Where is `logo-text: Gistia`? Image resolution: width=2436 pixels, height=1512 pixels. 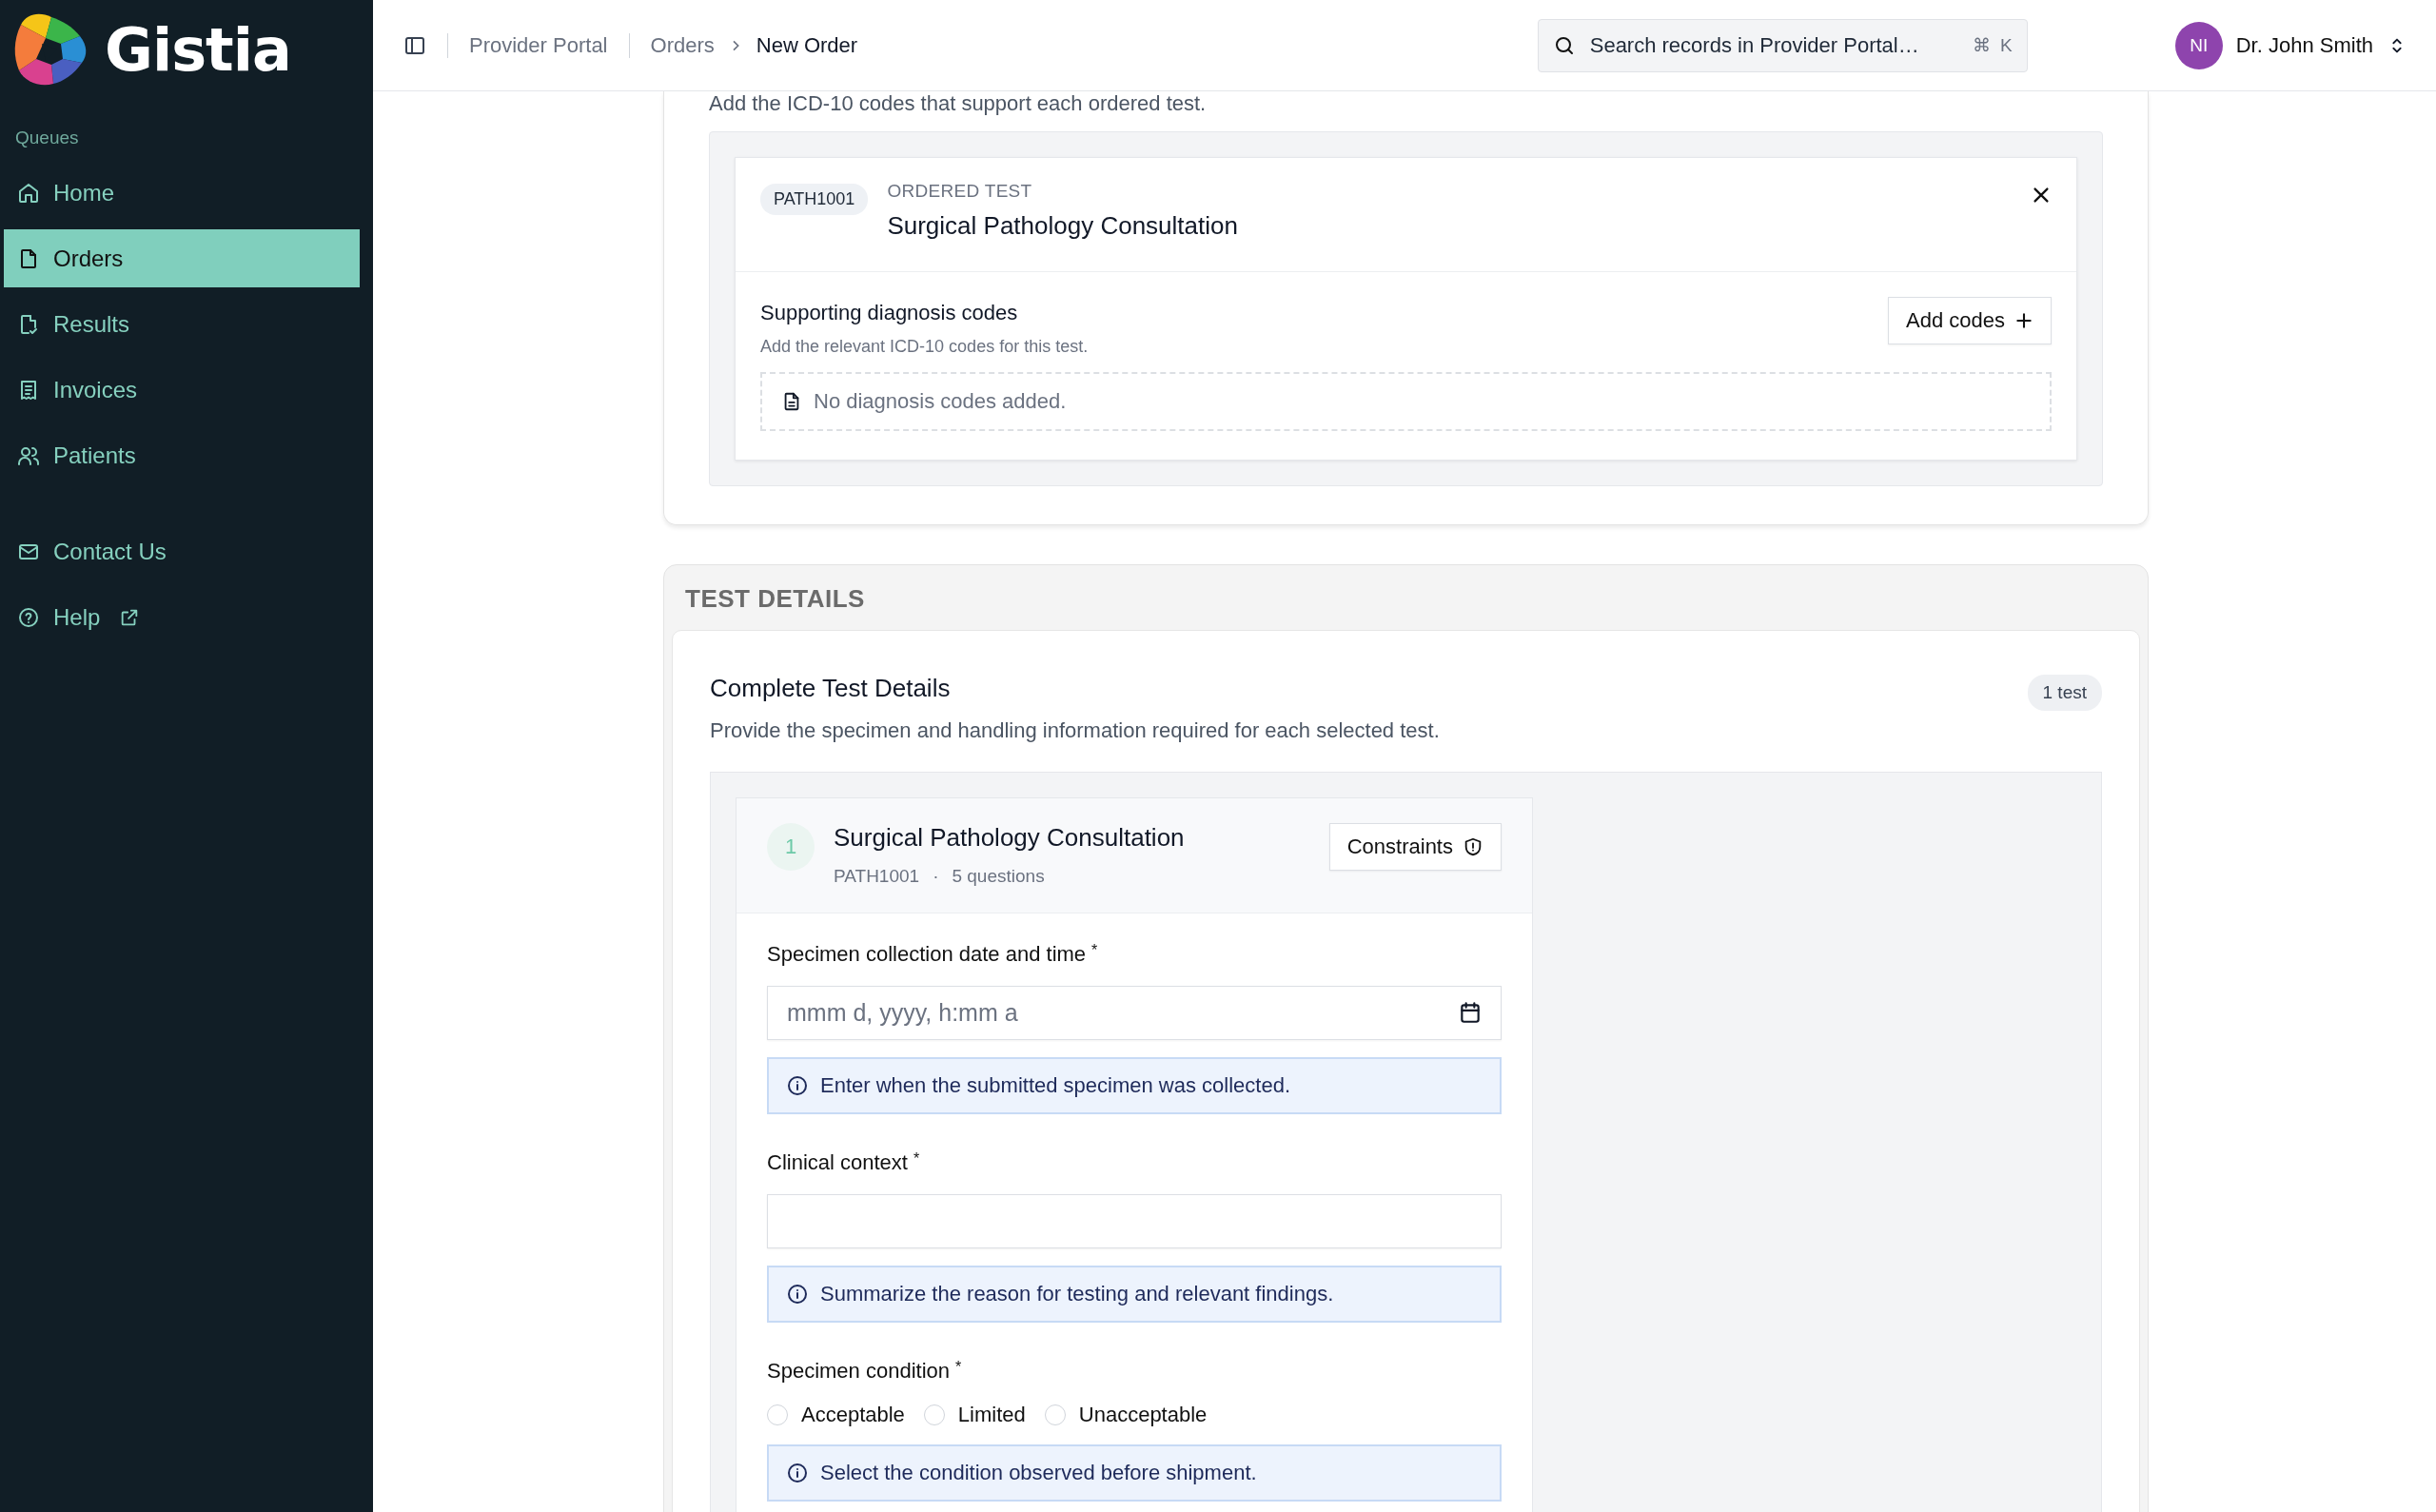
logo-text: Gistia is located at coordinates (198, 49).